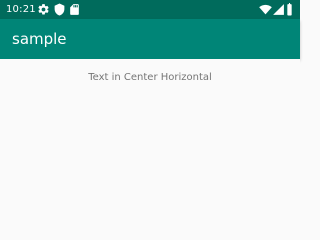  I want to click on sd-card-icon, so click(74, 9).